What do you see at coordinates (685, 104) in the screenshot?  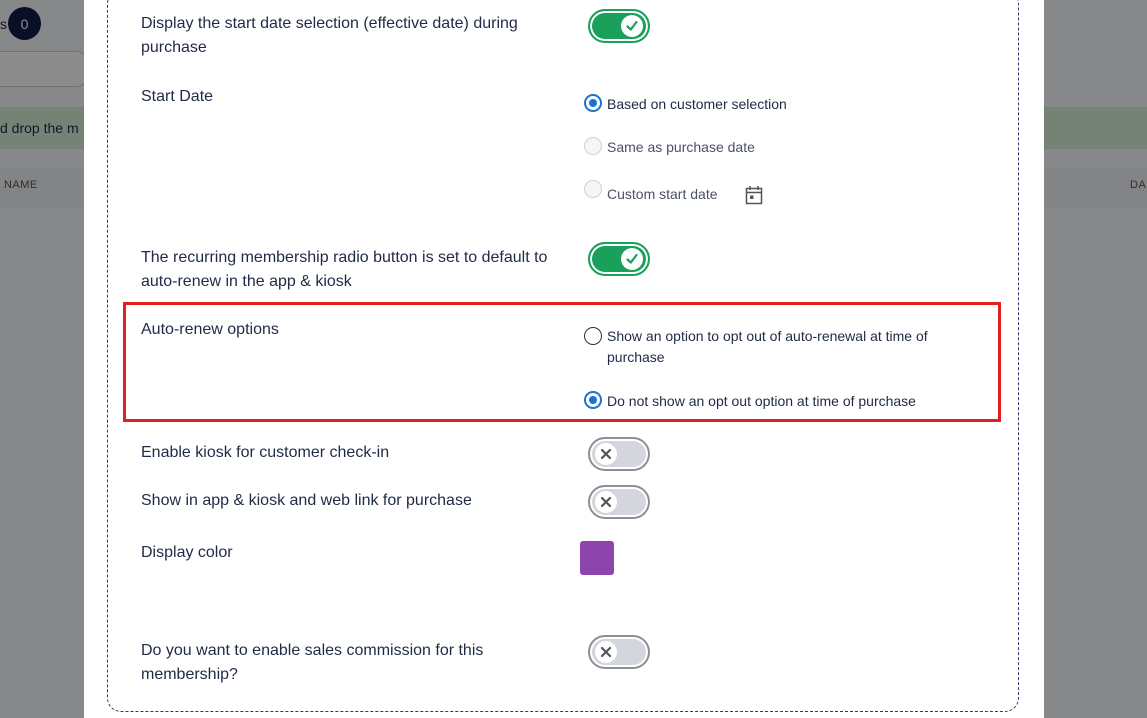 I see `start-date-option-customer: Based on customer selection` at bounding box center [685, 104].